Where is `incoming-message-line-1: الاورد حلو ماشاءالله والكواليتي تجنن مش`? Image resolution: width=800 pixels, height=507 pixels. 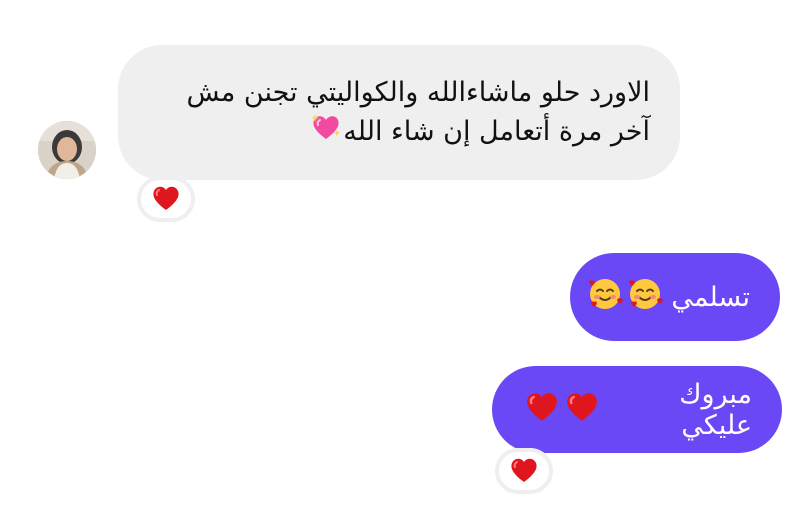 incoming-message-line-1: الاورد حلو ماشاءالله والكواليتي تجنن مش is located at coordinates (418, 92).